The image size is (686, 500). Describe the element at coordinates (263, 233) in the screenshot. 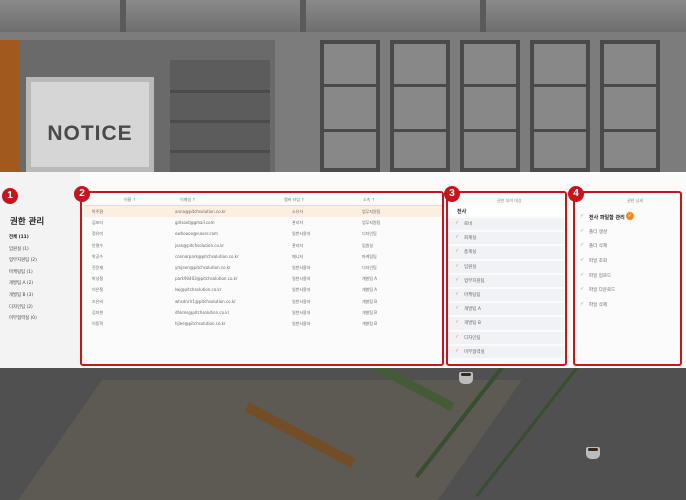

I see `table-row: 정유미 owhoooo@naver.com 일반사용자 디자인팀` at that location.